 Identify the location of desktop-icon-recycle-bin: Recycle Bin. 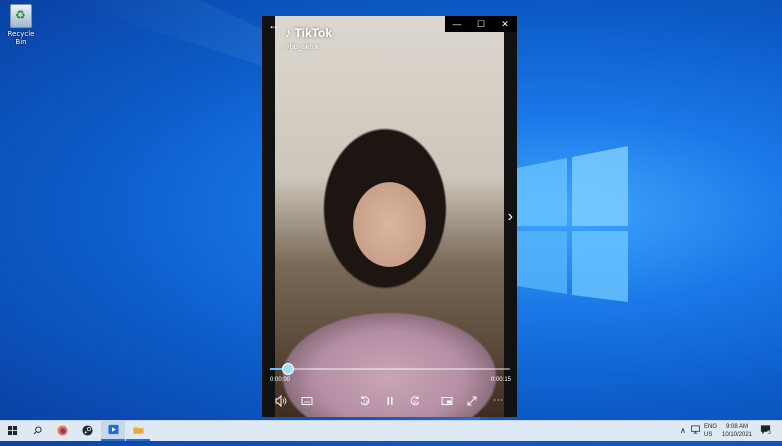
(21, 25).